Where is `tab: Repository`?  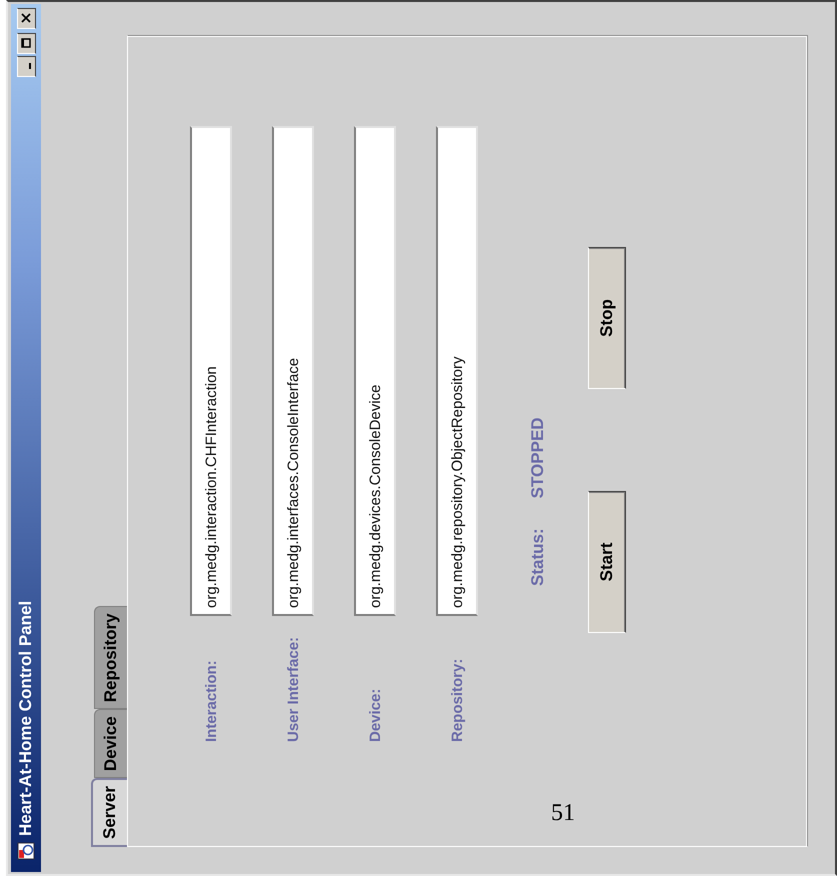 tab: Repository is located at coordinates (110, 658).